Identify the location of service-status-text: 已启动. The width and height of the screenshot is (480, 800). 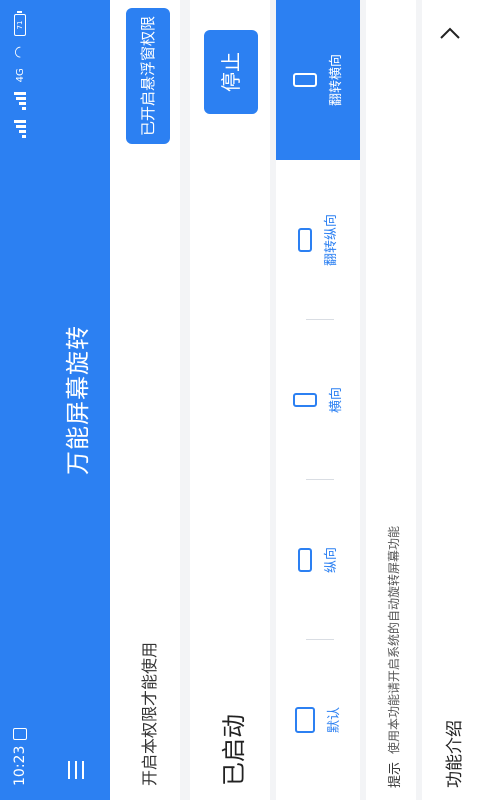
(234, 750).